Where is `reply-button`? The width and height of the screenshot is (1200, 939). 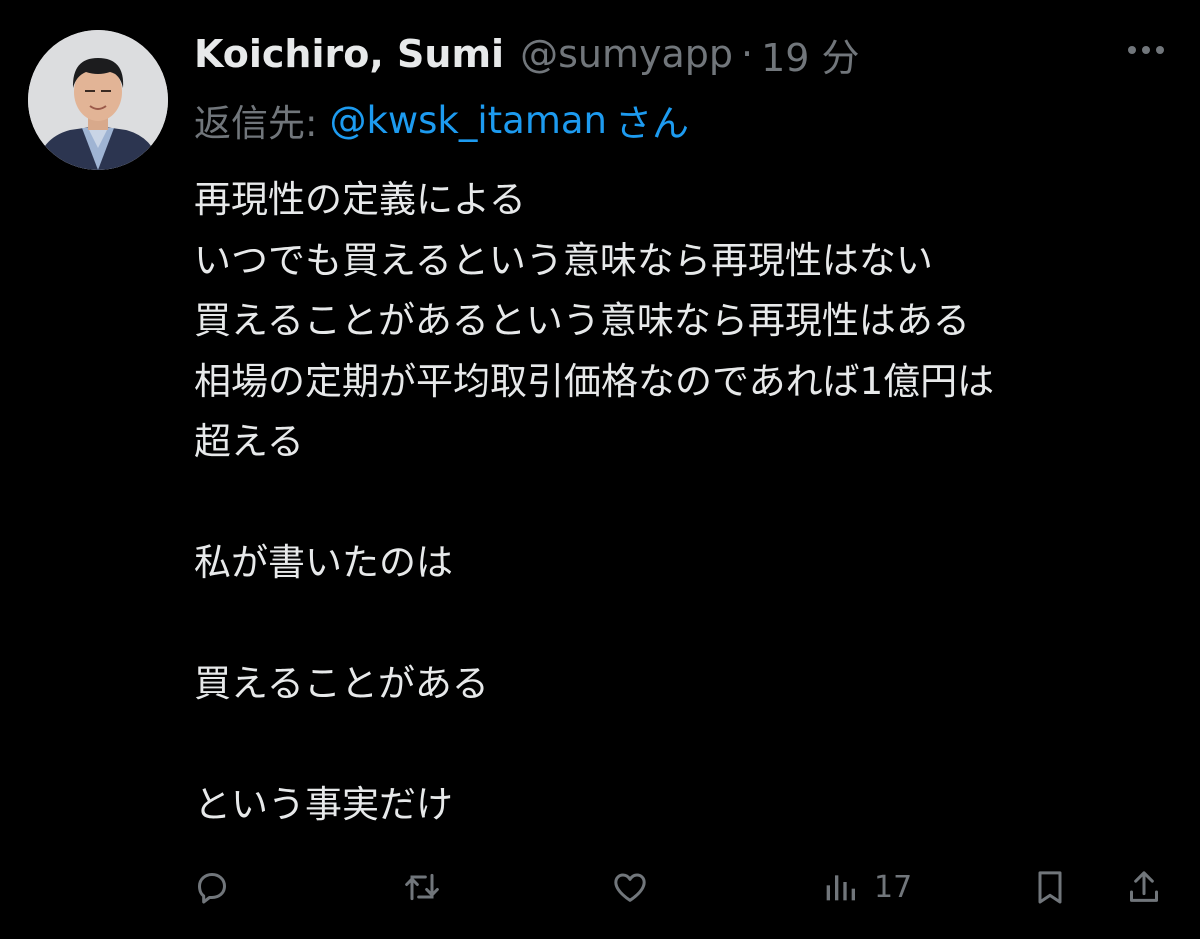 reply-button is located at coordinates (212, 887).